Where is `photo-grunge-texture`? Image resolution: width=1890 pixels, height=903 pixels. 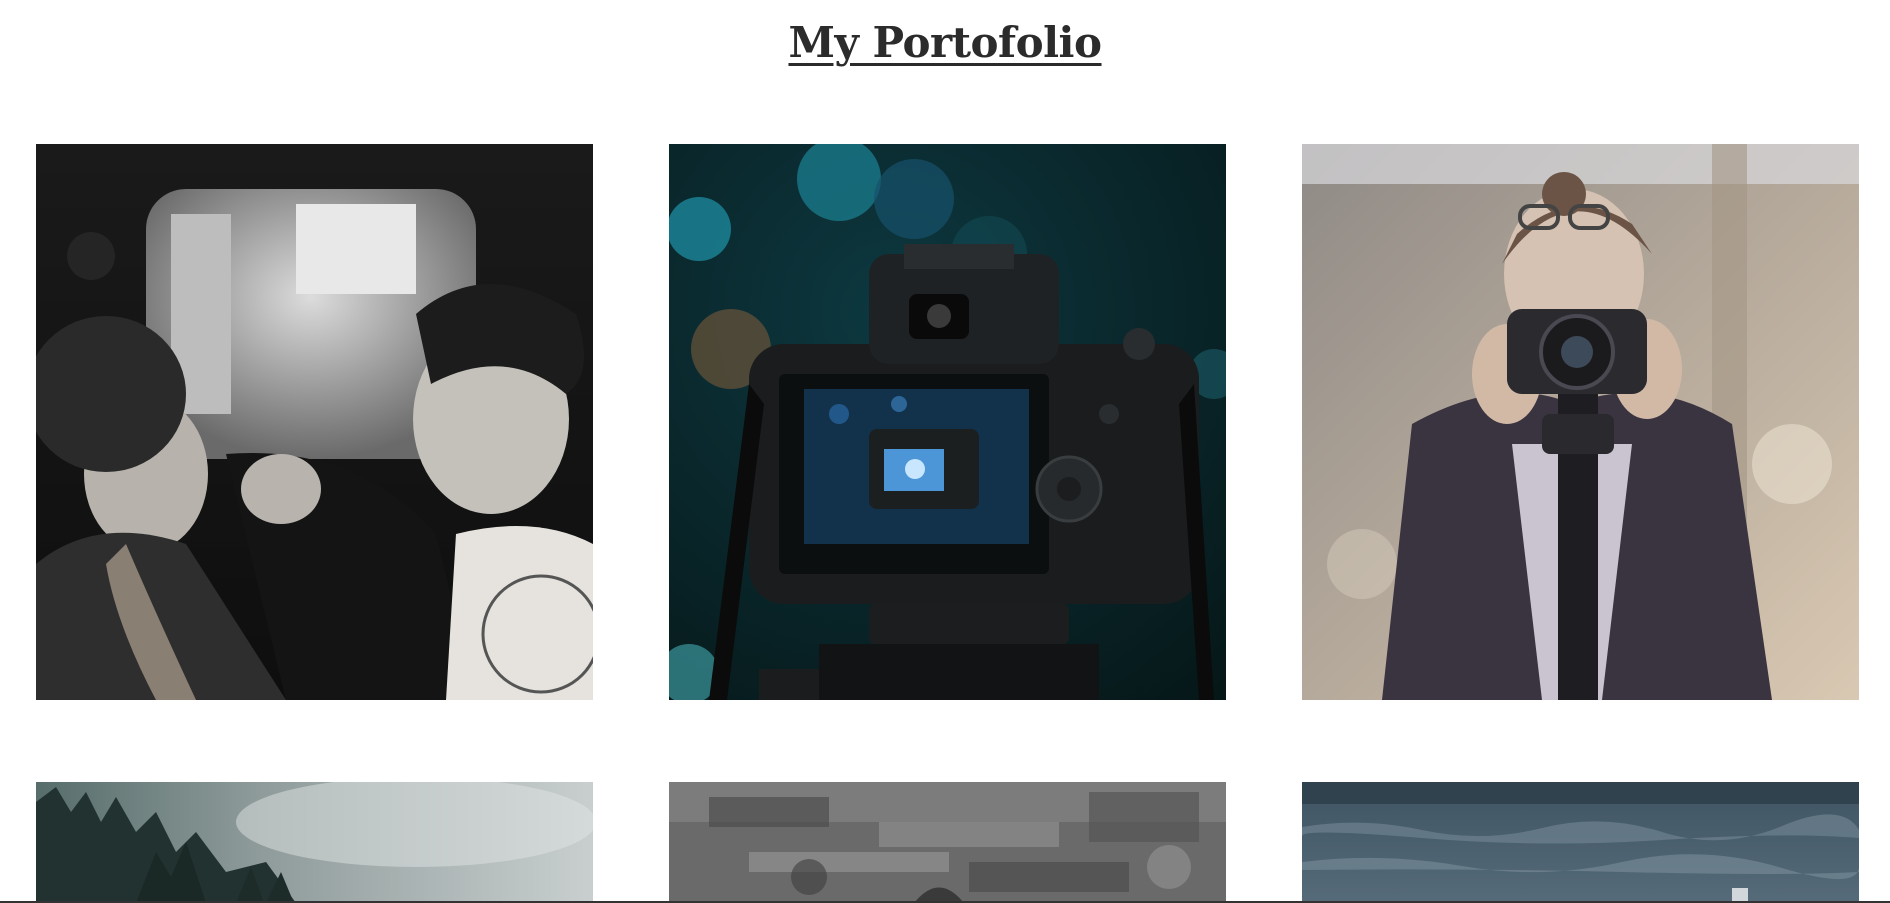 photo-grunge-texture is located at coordinates (947, 842).